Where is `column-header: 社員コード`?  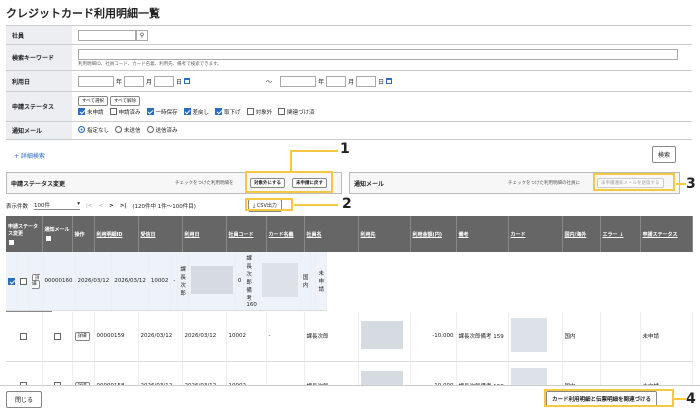
column-header: 社員コード is located at coordinates (246, 234).